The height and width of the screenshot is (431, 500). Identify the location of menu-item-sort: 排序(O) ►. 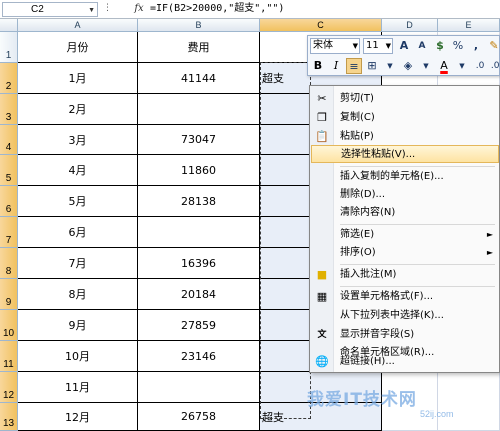
(405, 253).